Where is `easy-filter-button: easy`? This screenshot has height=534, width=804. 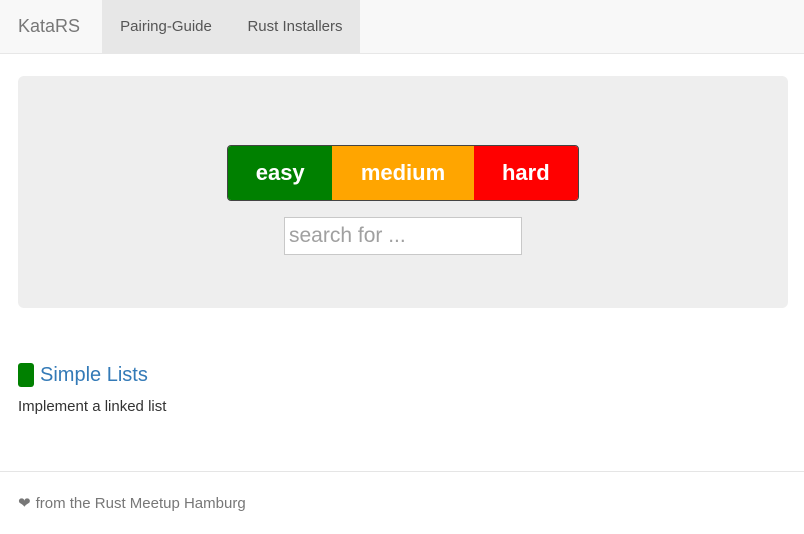 easy-filter-button: easy is located at coordinates (280, 173).